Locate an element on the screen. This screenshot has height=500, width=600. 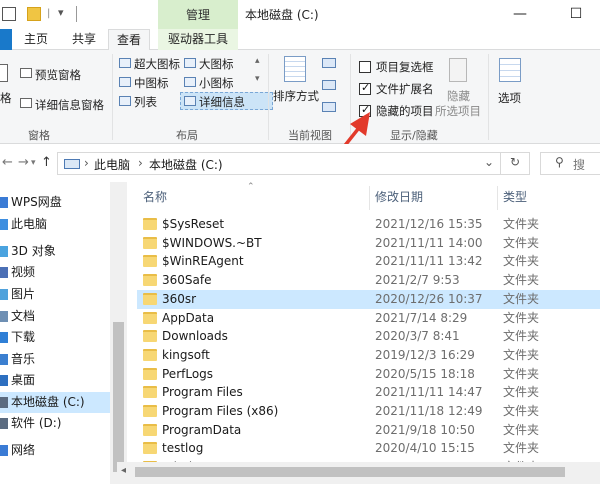
horizontal-scroll-thumb is located at coordinates (350, 472).